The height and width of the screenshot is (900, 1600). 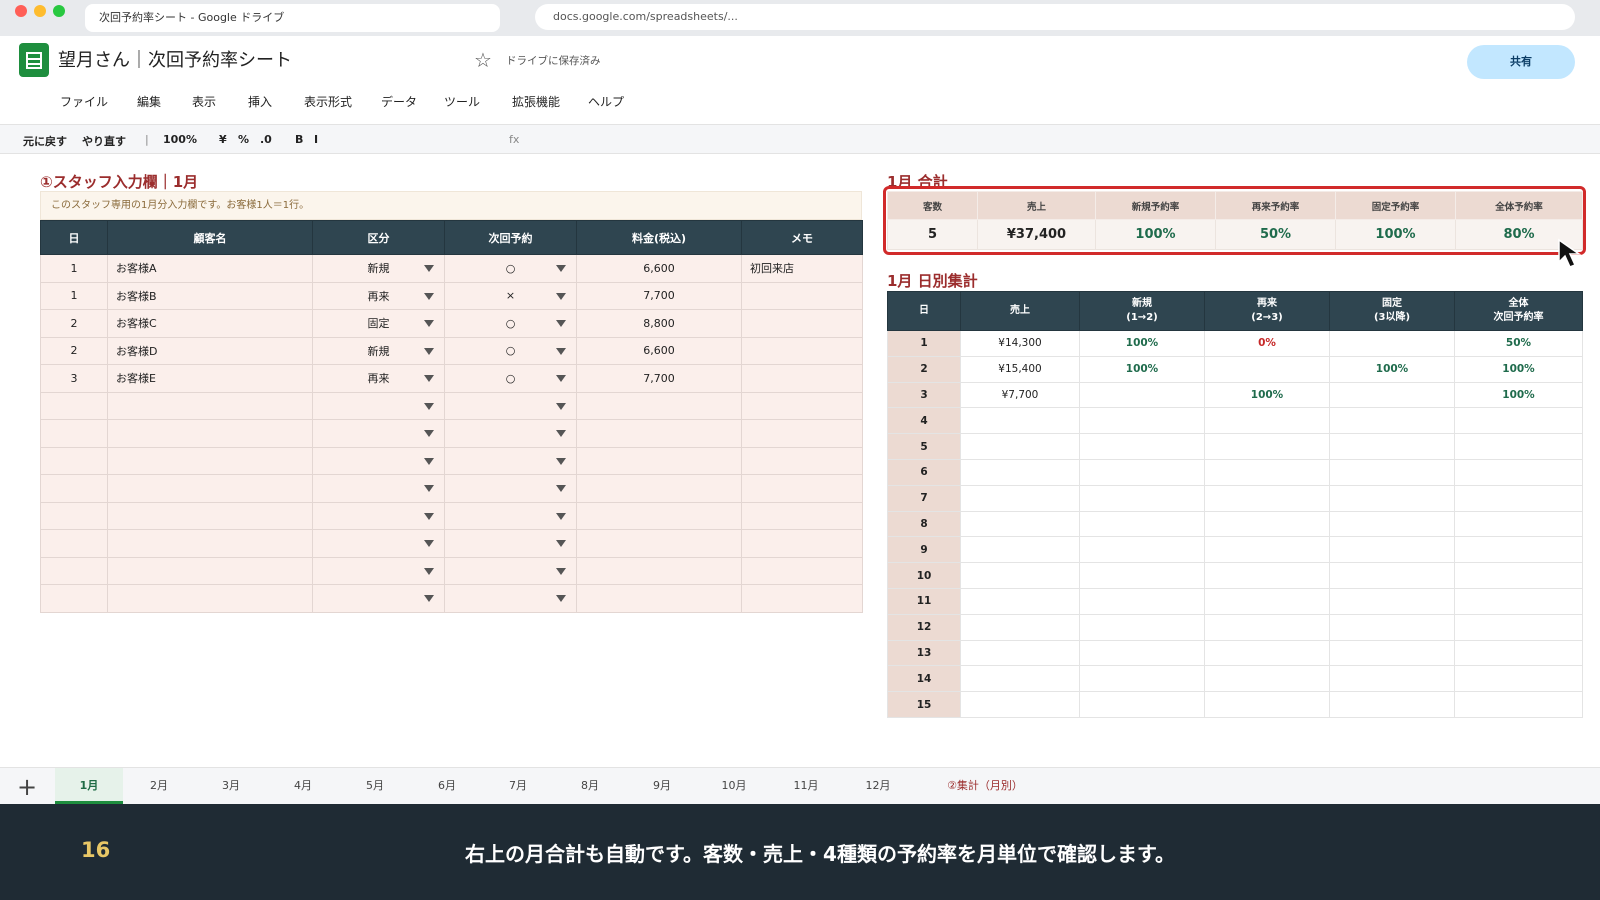 I want to click on cell-category-dropdown: 固定, so click(x=378, y=323).